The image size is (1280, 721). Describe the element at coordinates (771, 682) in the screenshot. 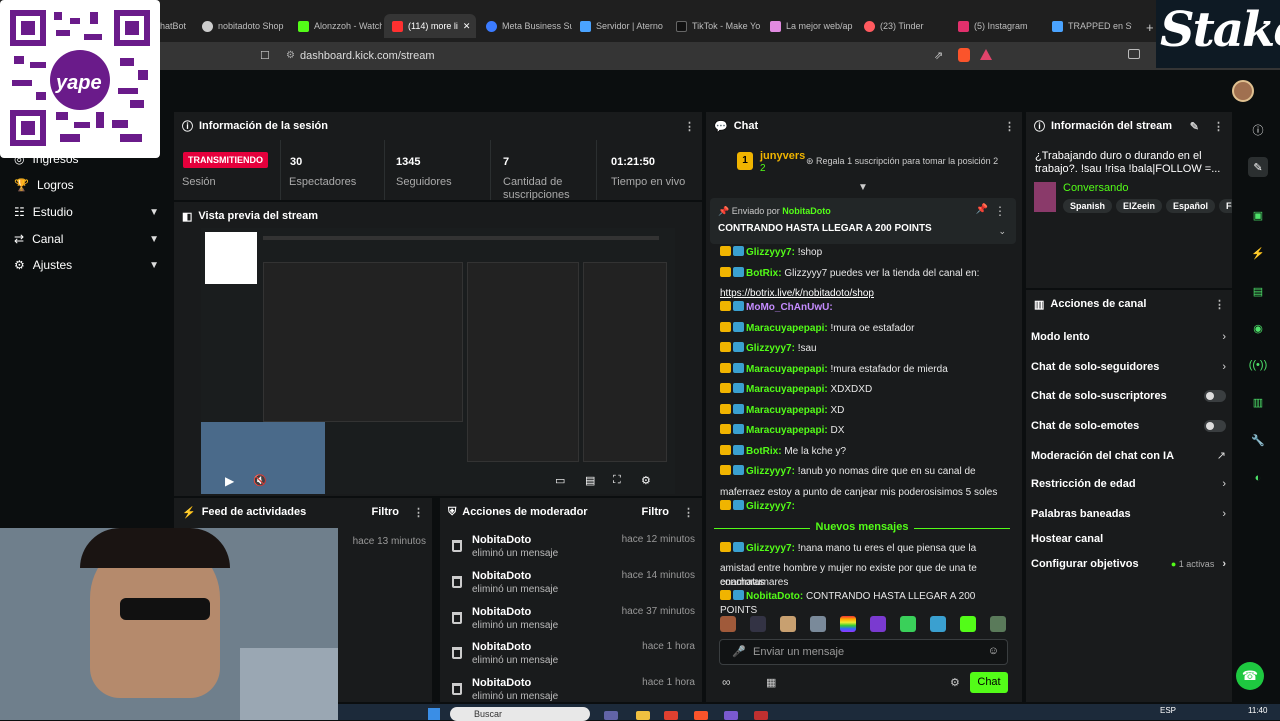

I see `store-icon: ▦` at that location.